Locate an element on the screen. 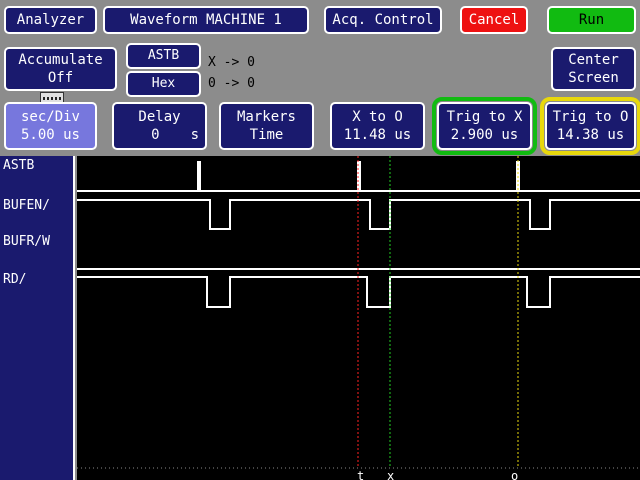 The width and height of the screenshot is (640, 480). center-screen-button: Center Screen is located at coordinates (593, 69).